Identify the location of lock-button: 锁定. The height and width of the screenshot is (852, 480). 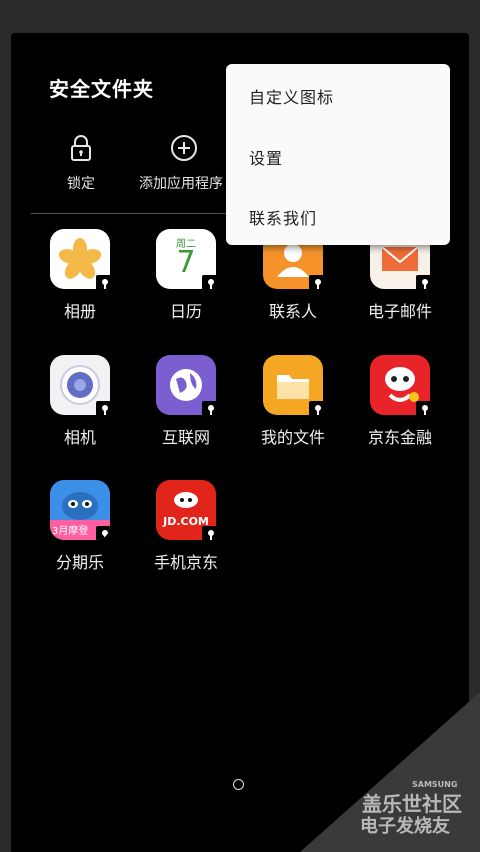
(81, 163).